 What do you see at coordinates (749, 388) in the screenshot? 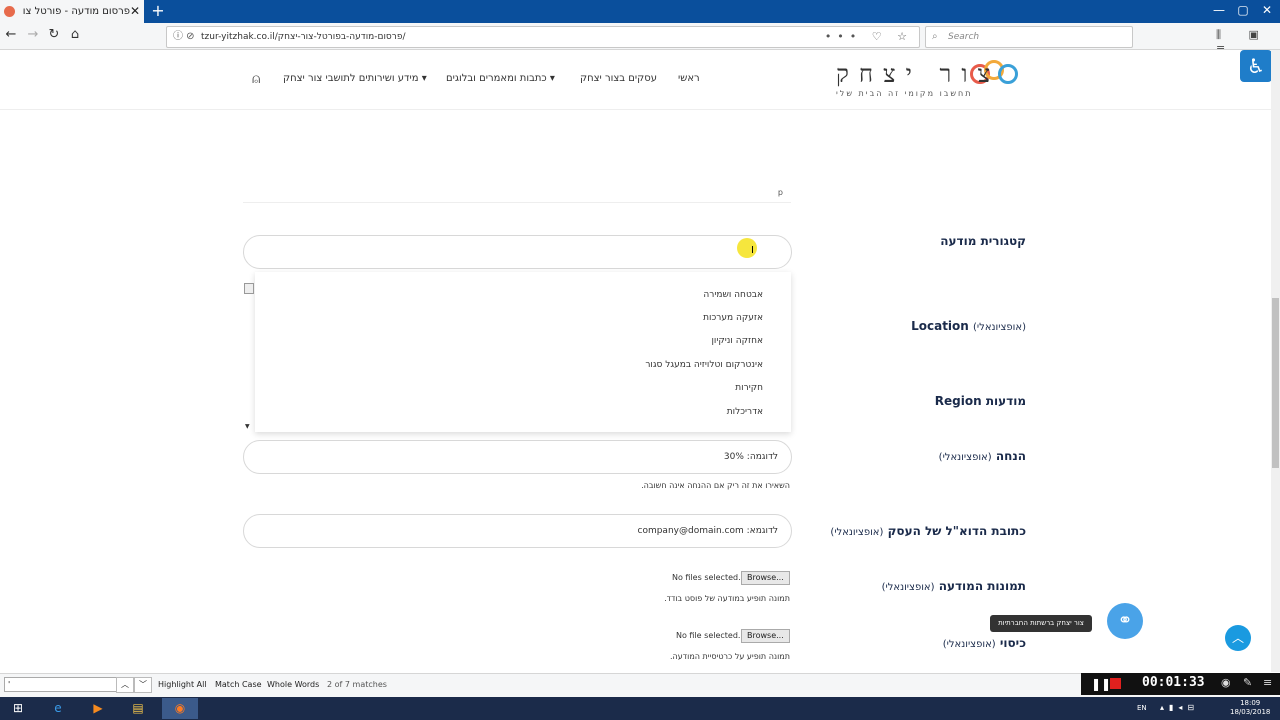
I see `dropdown-option: חקירות` at bounding box center [749, 388].